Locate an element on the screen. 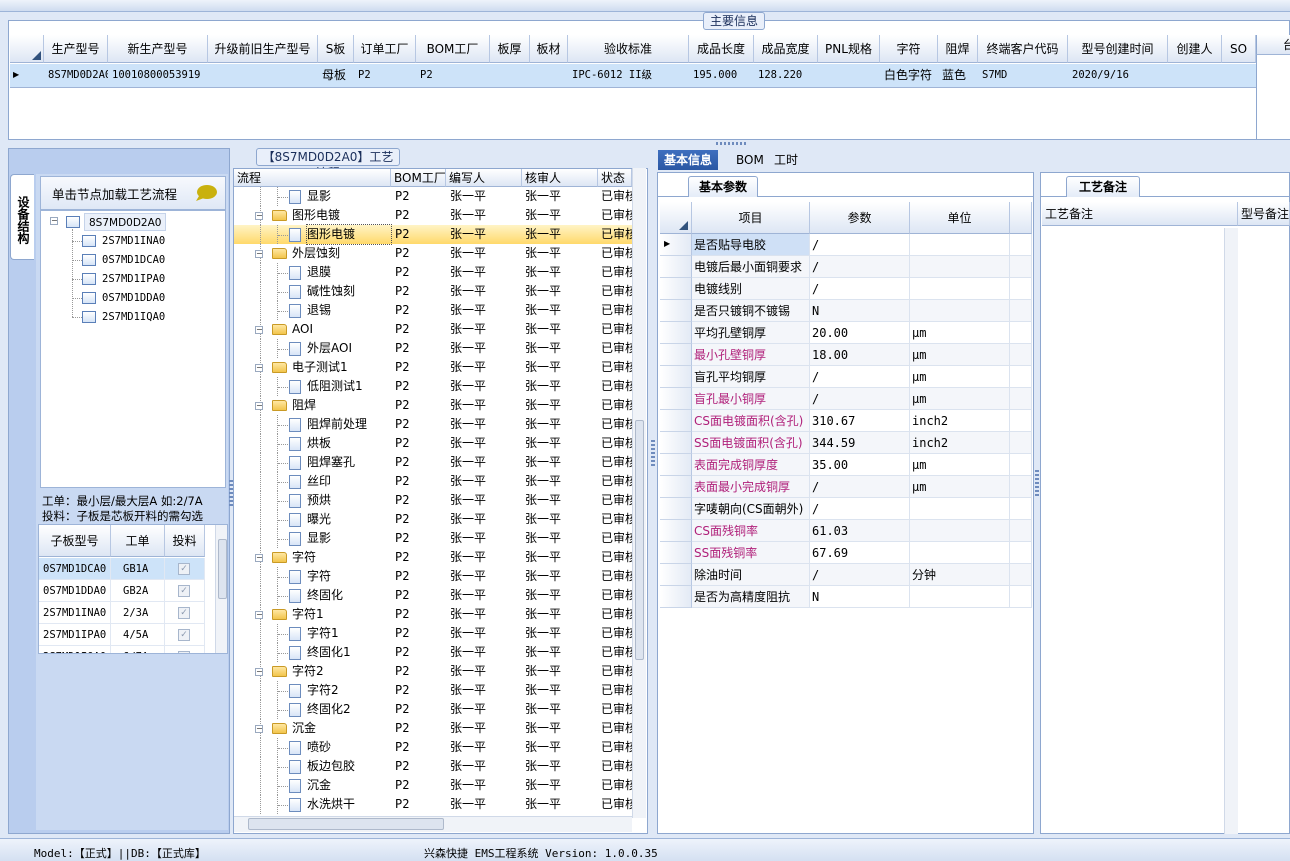 This screenshot has height=861, width=1290. notes-vertical-scrollbar is located at coordinates (1231, 531).